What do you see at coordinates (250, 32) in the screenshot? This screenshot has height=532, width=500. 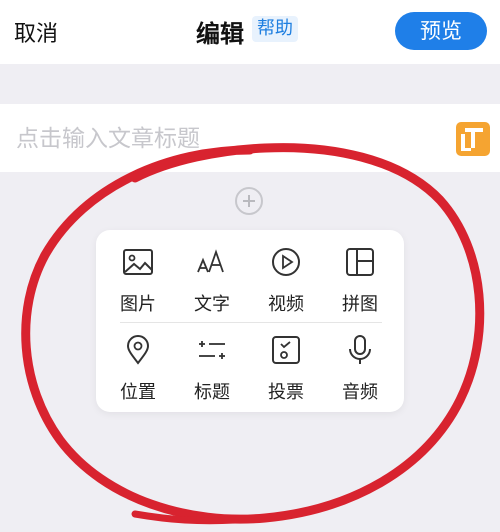 I see `top-bar: 取消 编辑 帮助 预览` at bounding box center [250, 32].